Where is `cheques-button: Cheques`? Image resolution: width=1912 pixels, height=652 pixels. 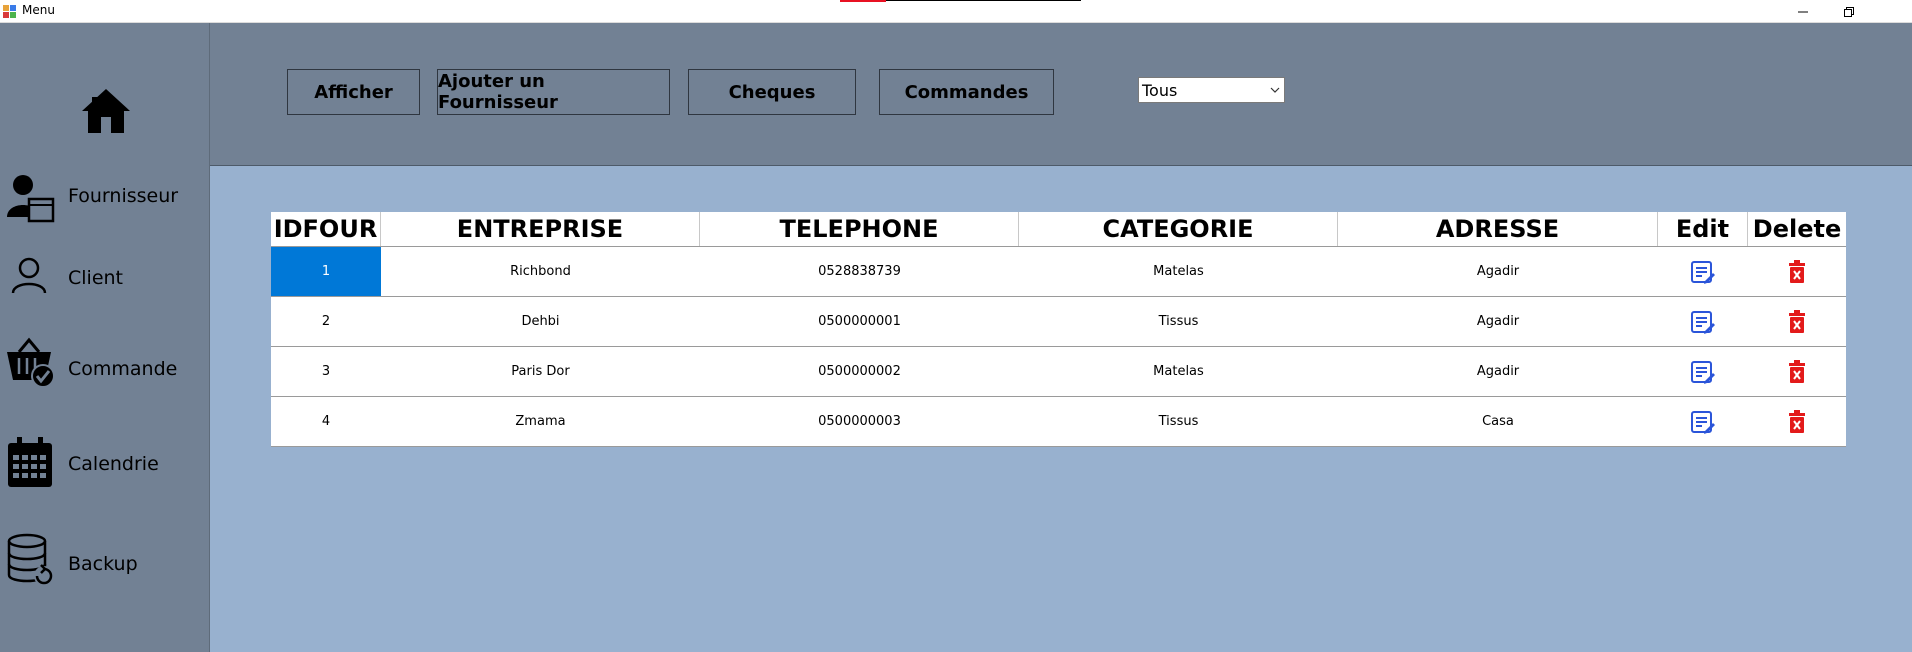 cheques-button: Cheques is located at coordinates (772, 92).